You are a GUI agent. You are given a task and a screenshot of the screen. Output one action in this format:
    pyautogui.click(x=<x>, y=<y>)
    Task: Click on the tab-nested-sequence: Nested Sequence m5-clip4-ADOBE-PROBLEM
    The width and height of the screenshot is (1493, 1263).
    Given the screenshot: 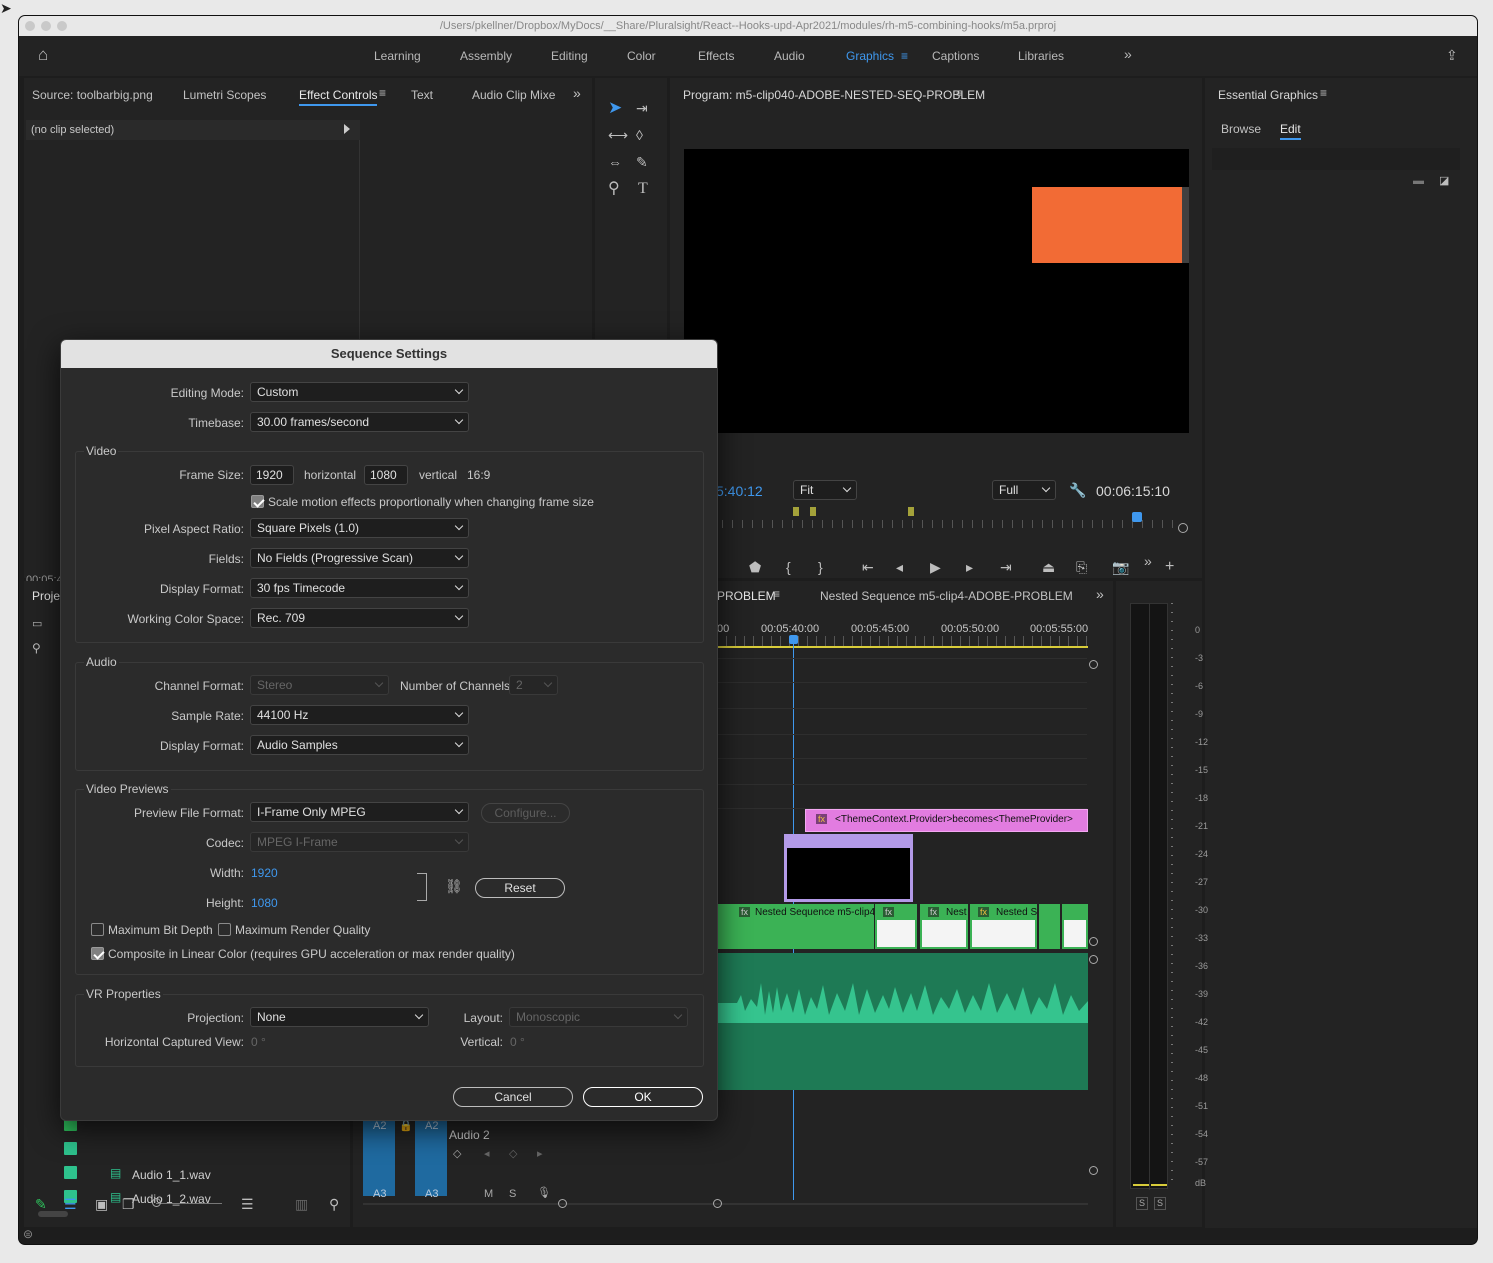 What is the action you would take?
    pyautogui.click(x=946, y=596)
    